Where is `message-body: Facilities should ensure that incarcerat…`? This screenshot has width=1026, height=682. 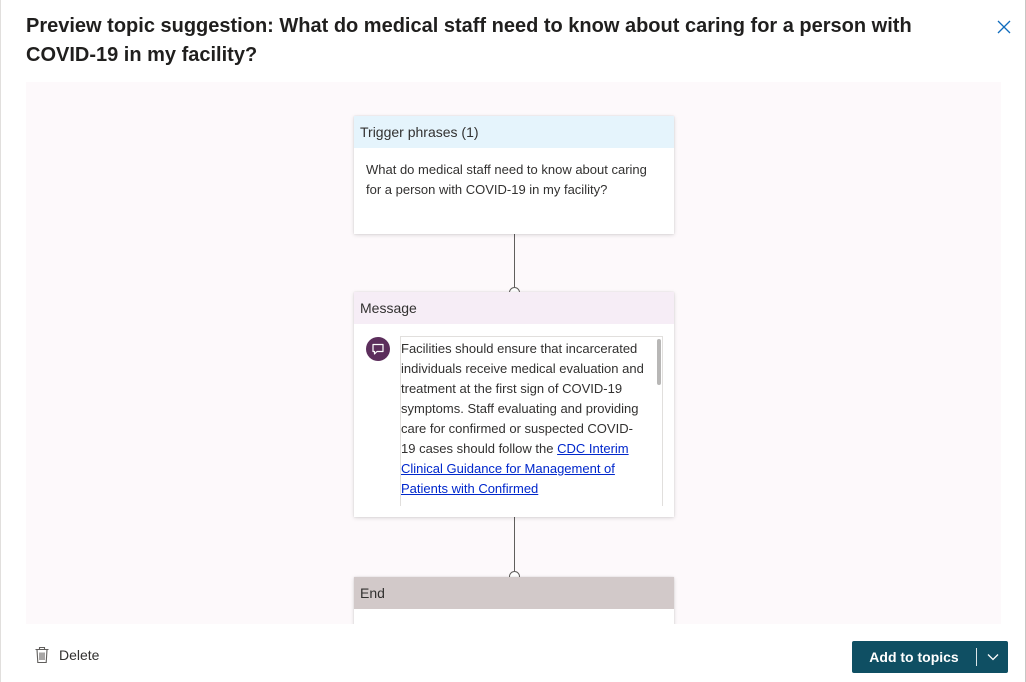
message-body: Facilities should ensure that incarcerat… is located at coordinates (522, 398).